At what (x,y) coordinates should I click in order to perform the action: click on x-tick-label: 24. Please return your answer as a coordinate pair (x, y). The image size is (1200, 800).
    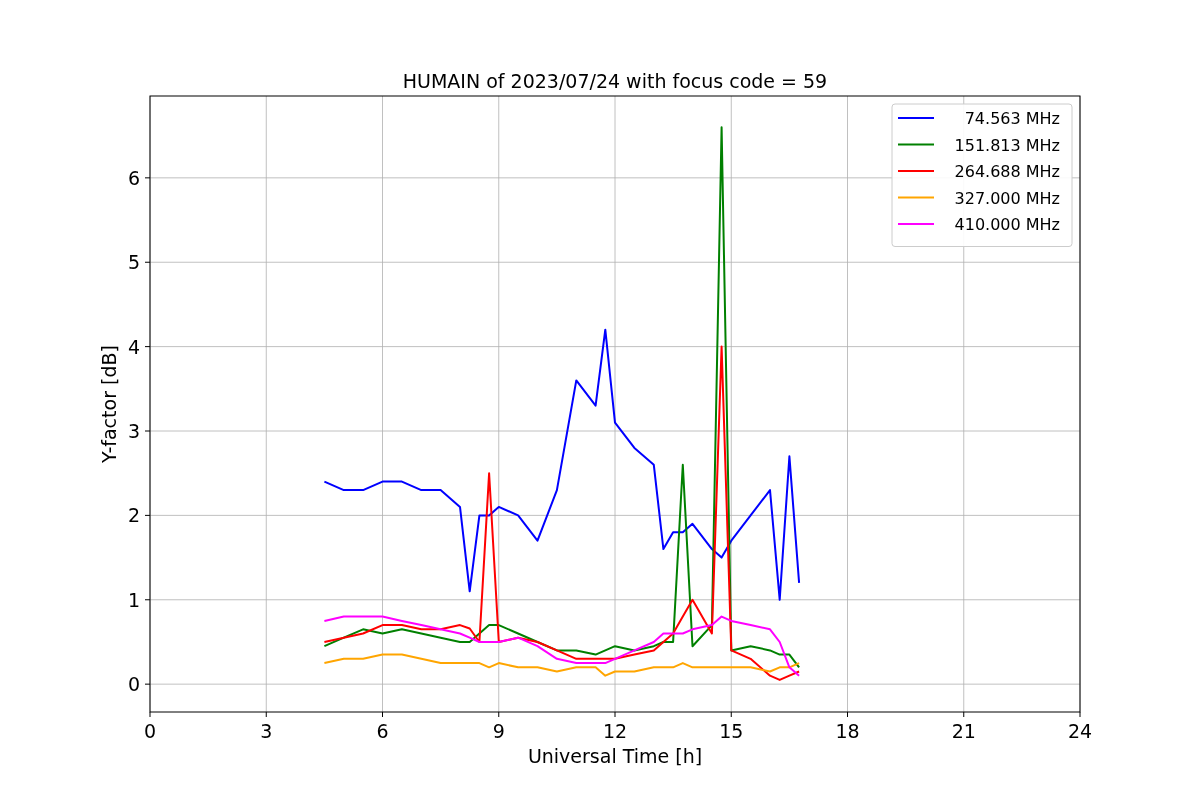
    Looking at the image, I should click on (1080, 731).